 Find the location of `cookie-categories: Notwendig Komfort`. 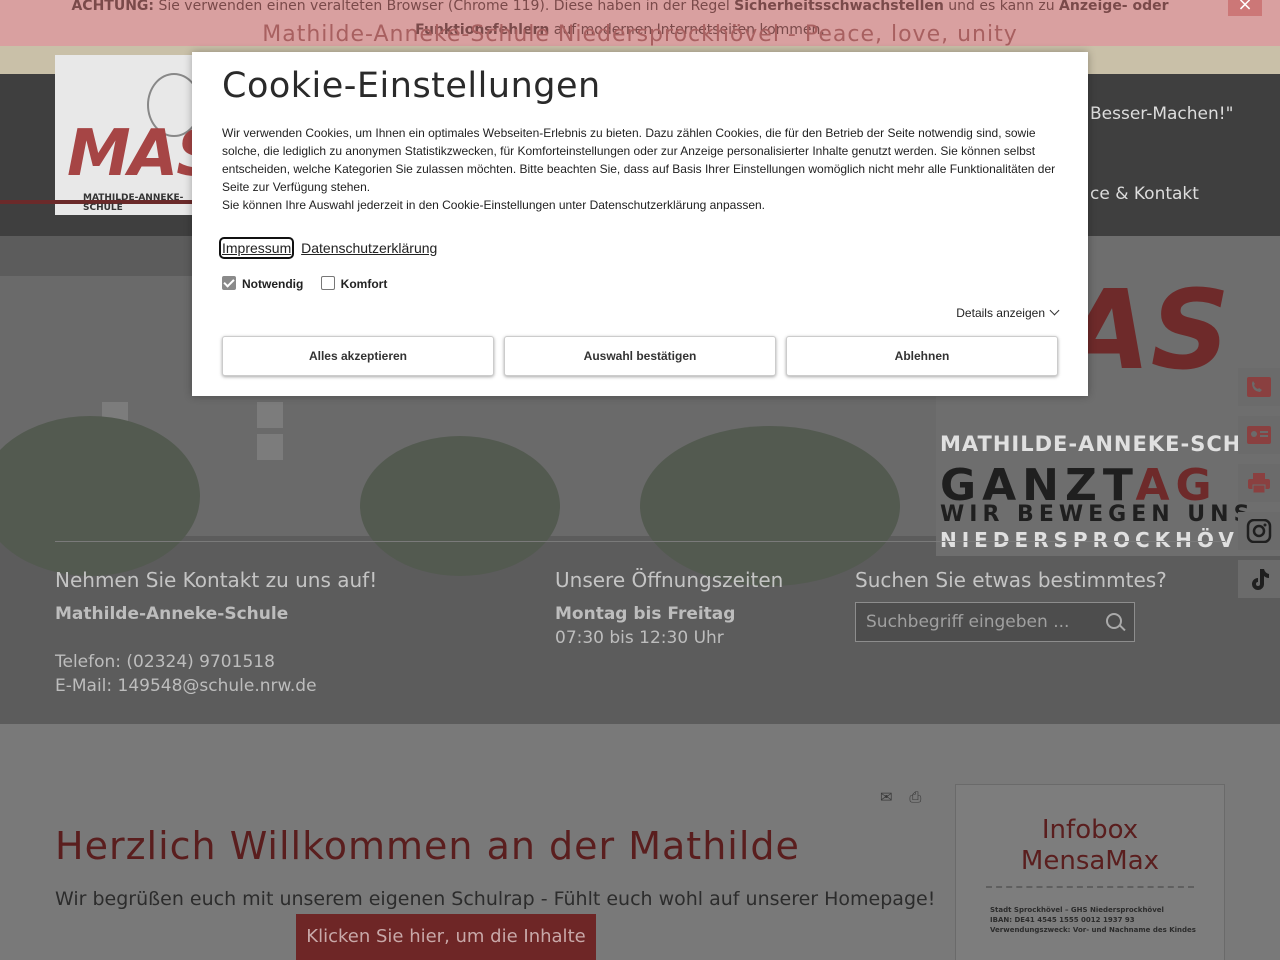

cookie-categories: Notwendig Komfort is located at coordinates (311, 283).